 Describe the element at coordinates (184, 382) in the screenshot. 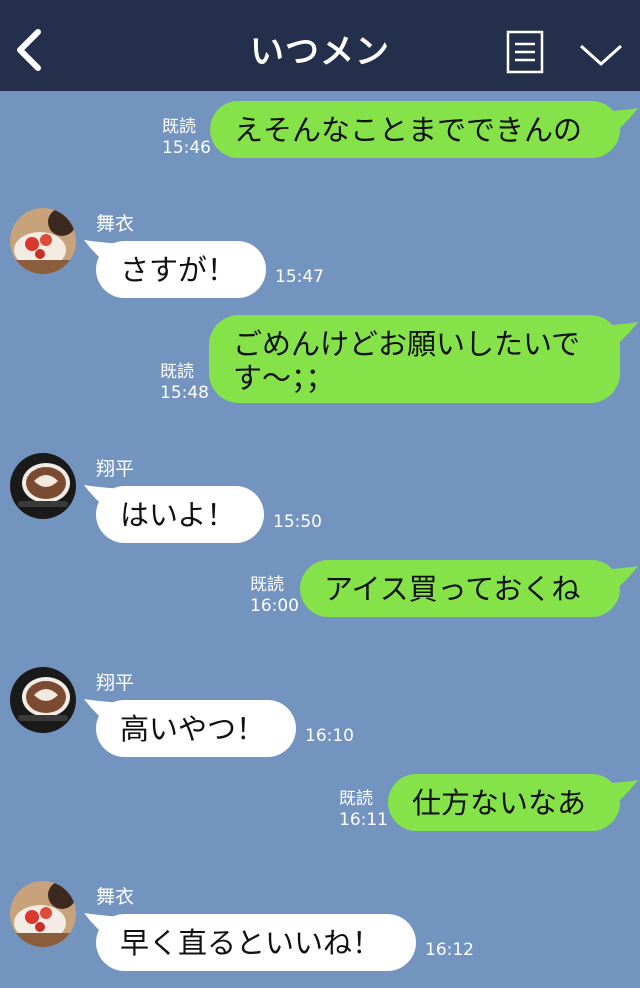

I see `read-status: 既読 15:48` at that location.